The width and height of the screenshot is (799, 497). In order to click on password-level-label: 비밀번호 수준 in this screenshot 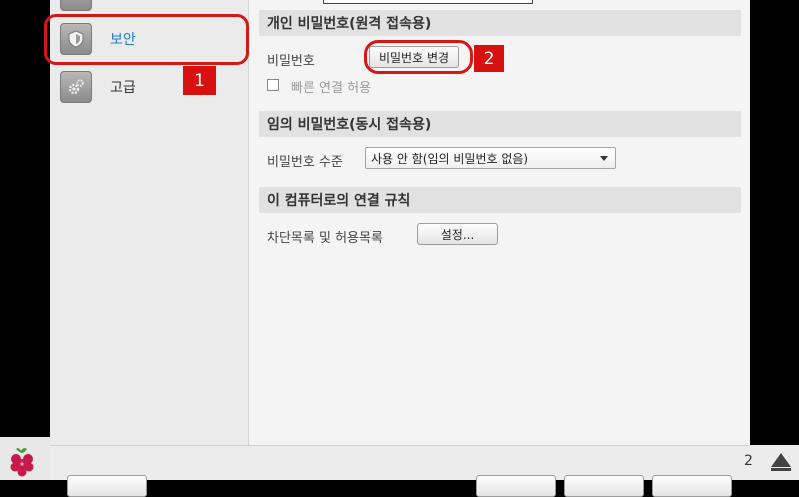, I will do `click(305, 162)`.